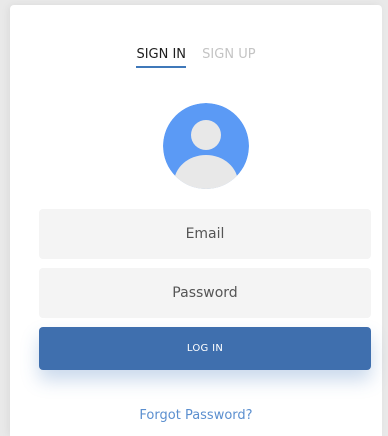 Image resolution: width=388 pixels, height=436 pixels. Describe the element at coordinates (205, 293) in the screenshot. I see `password-input` at that location.